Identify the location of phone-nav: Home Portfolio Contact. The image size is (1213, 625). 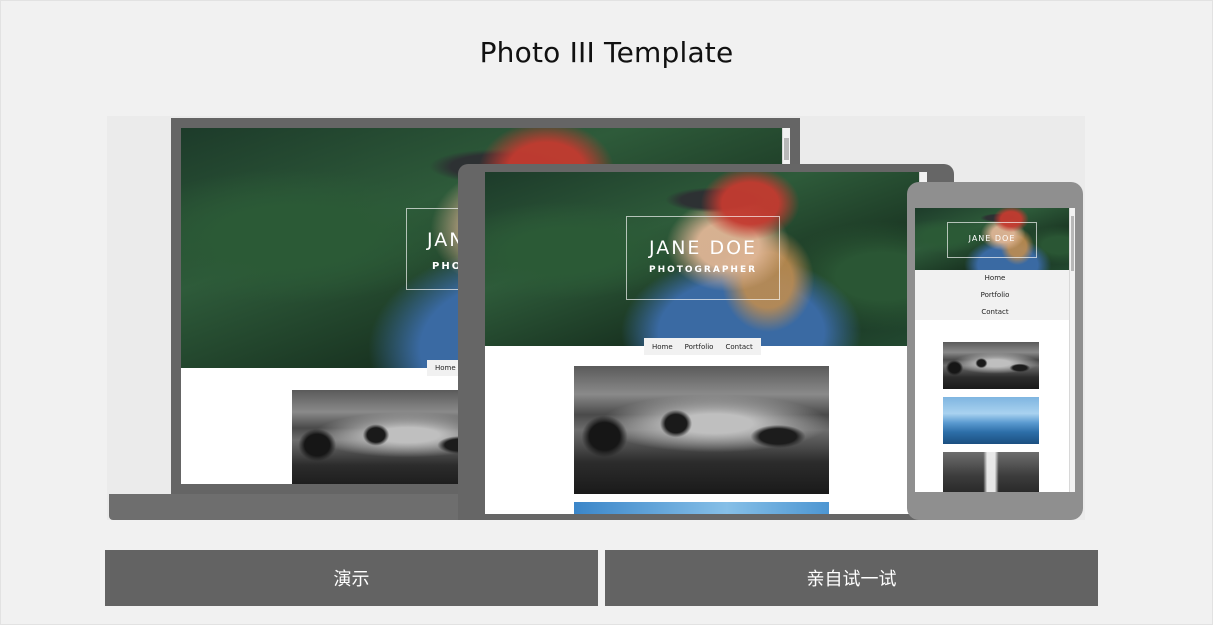
(995, 295).